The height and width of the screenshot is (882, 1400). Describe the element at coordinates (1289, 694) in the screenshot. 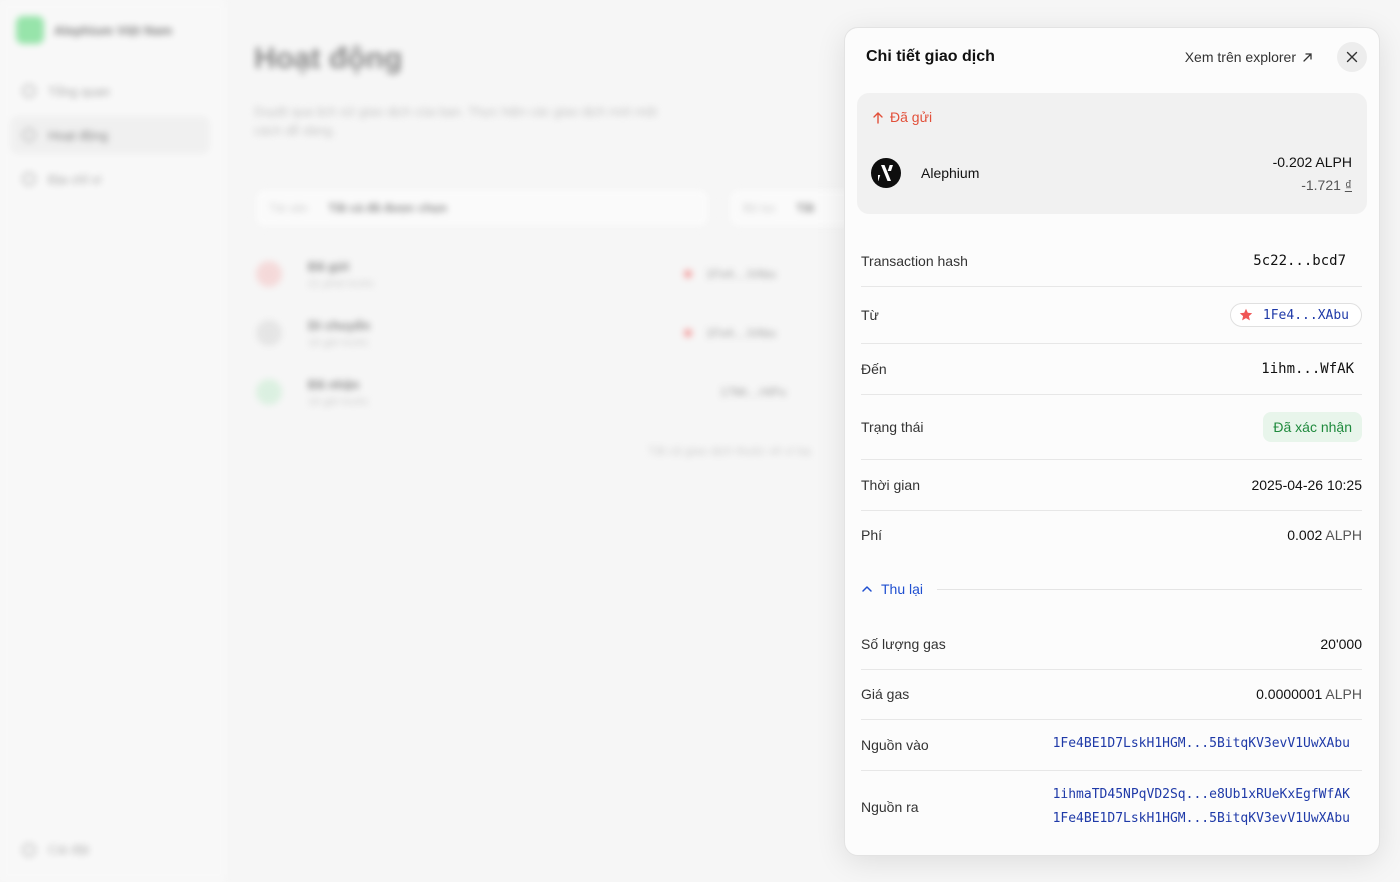

I see `gas-price-amount: 0.0000001` at that location.